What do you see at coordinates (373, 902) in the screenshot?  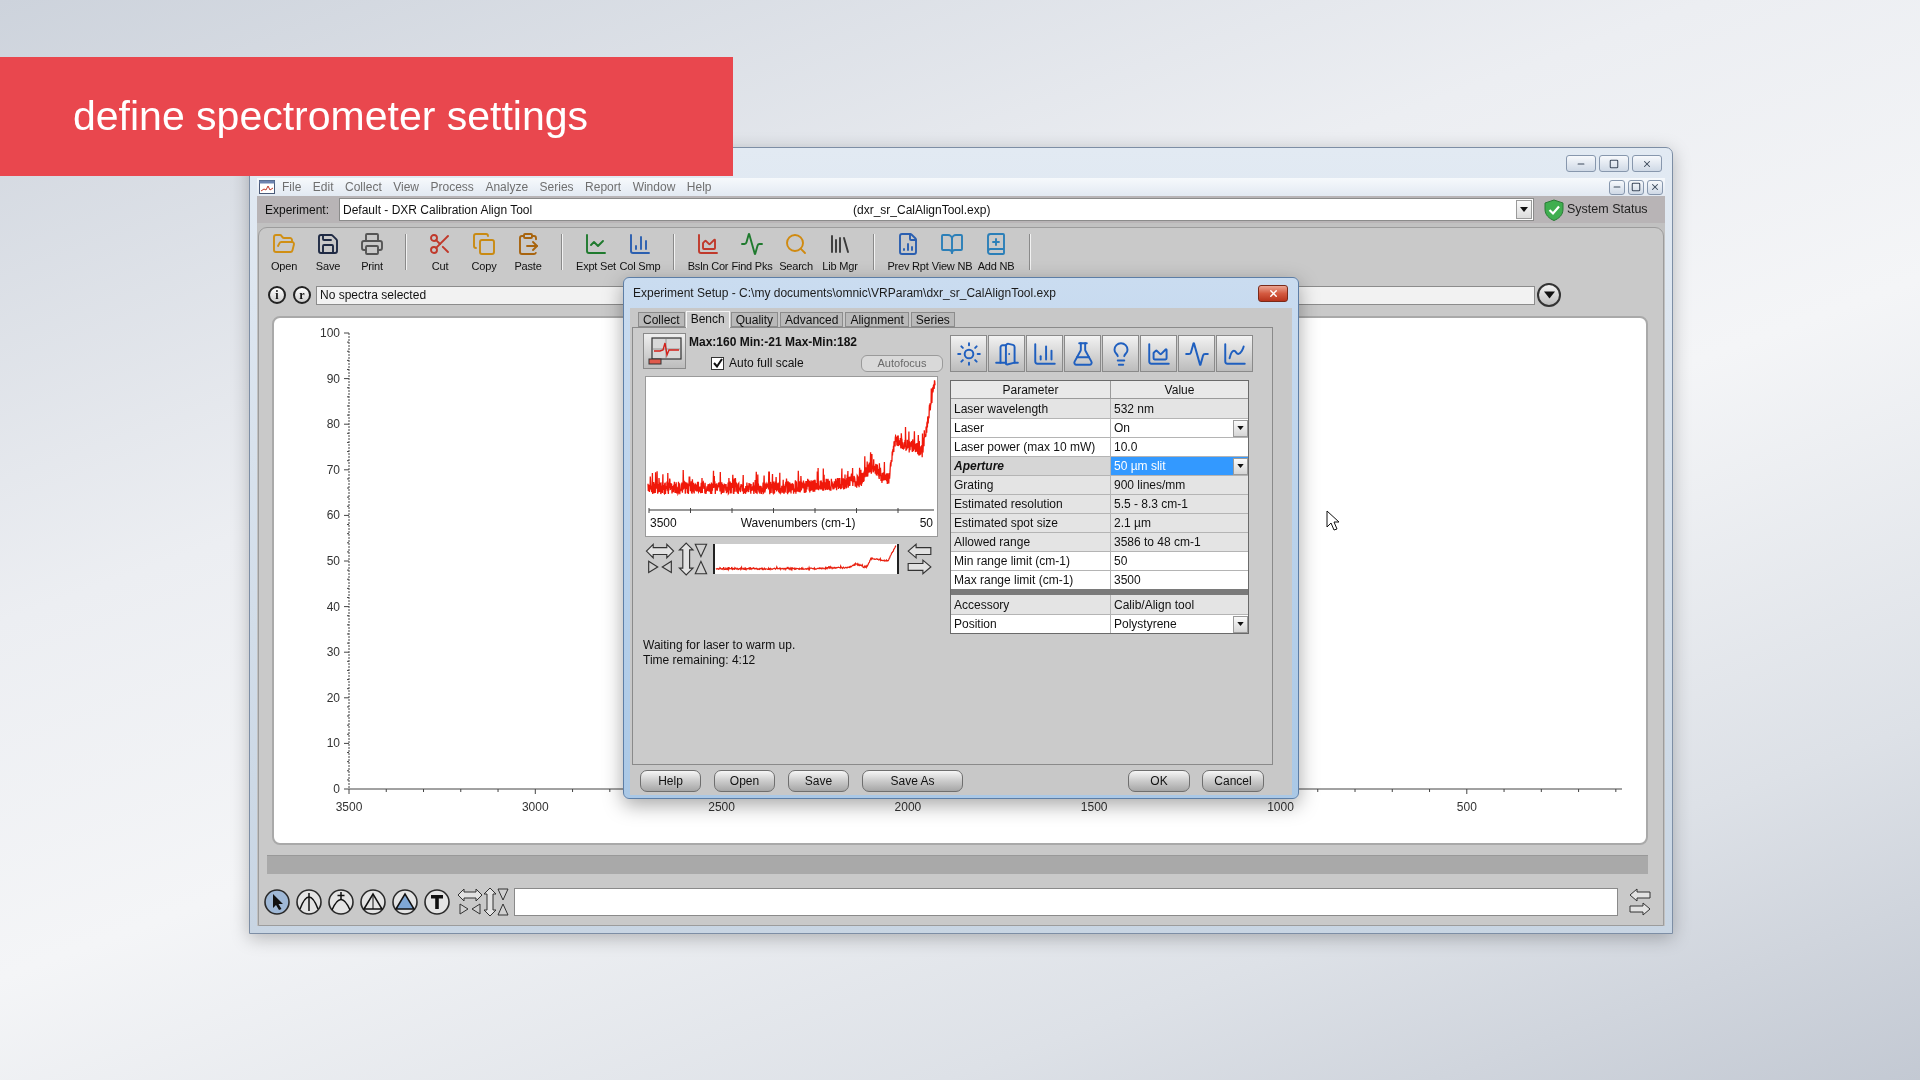 I see `triangle-peak-icon` at bounding box center [373, 902].